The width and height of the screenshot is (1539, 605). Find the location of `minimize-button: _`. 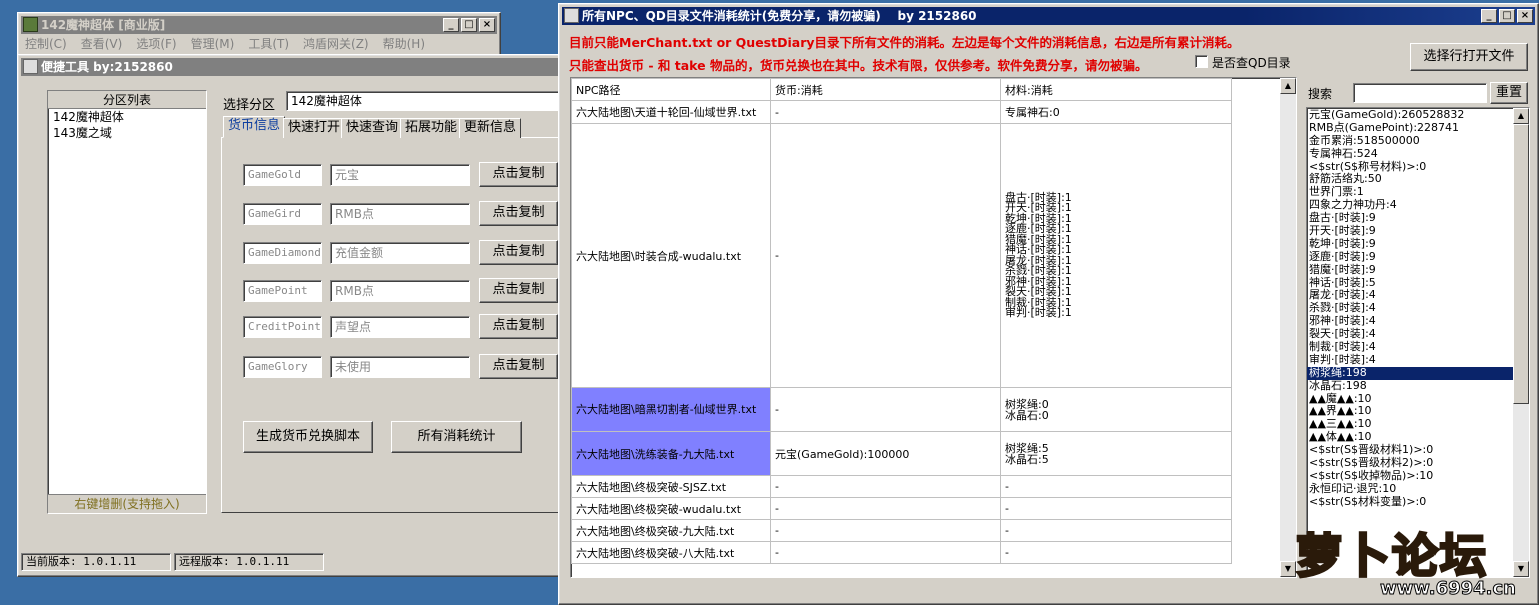

minimize-button: _ is located at coordinates (451, 25).